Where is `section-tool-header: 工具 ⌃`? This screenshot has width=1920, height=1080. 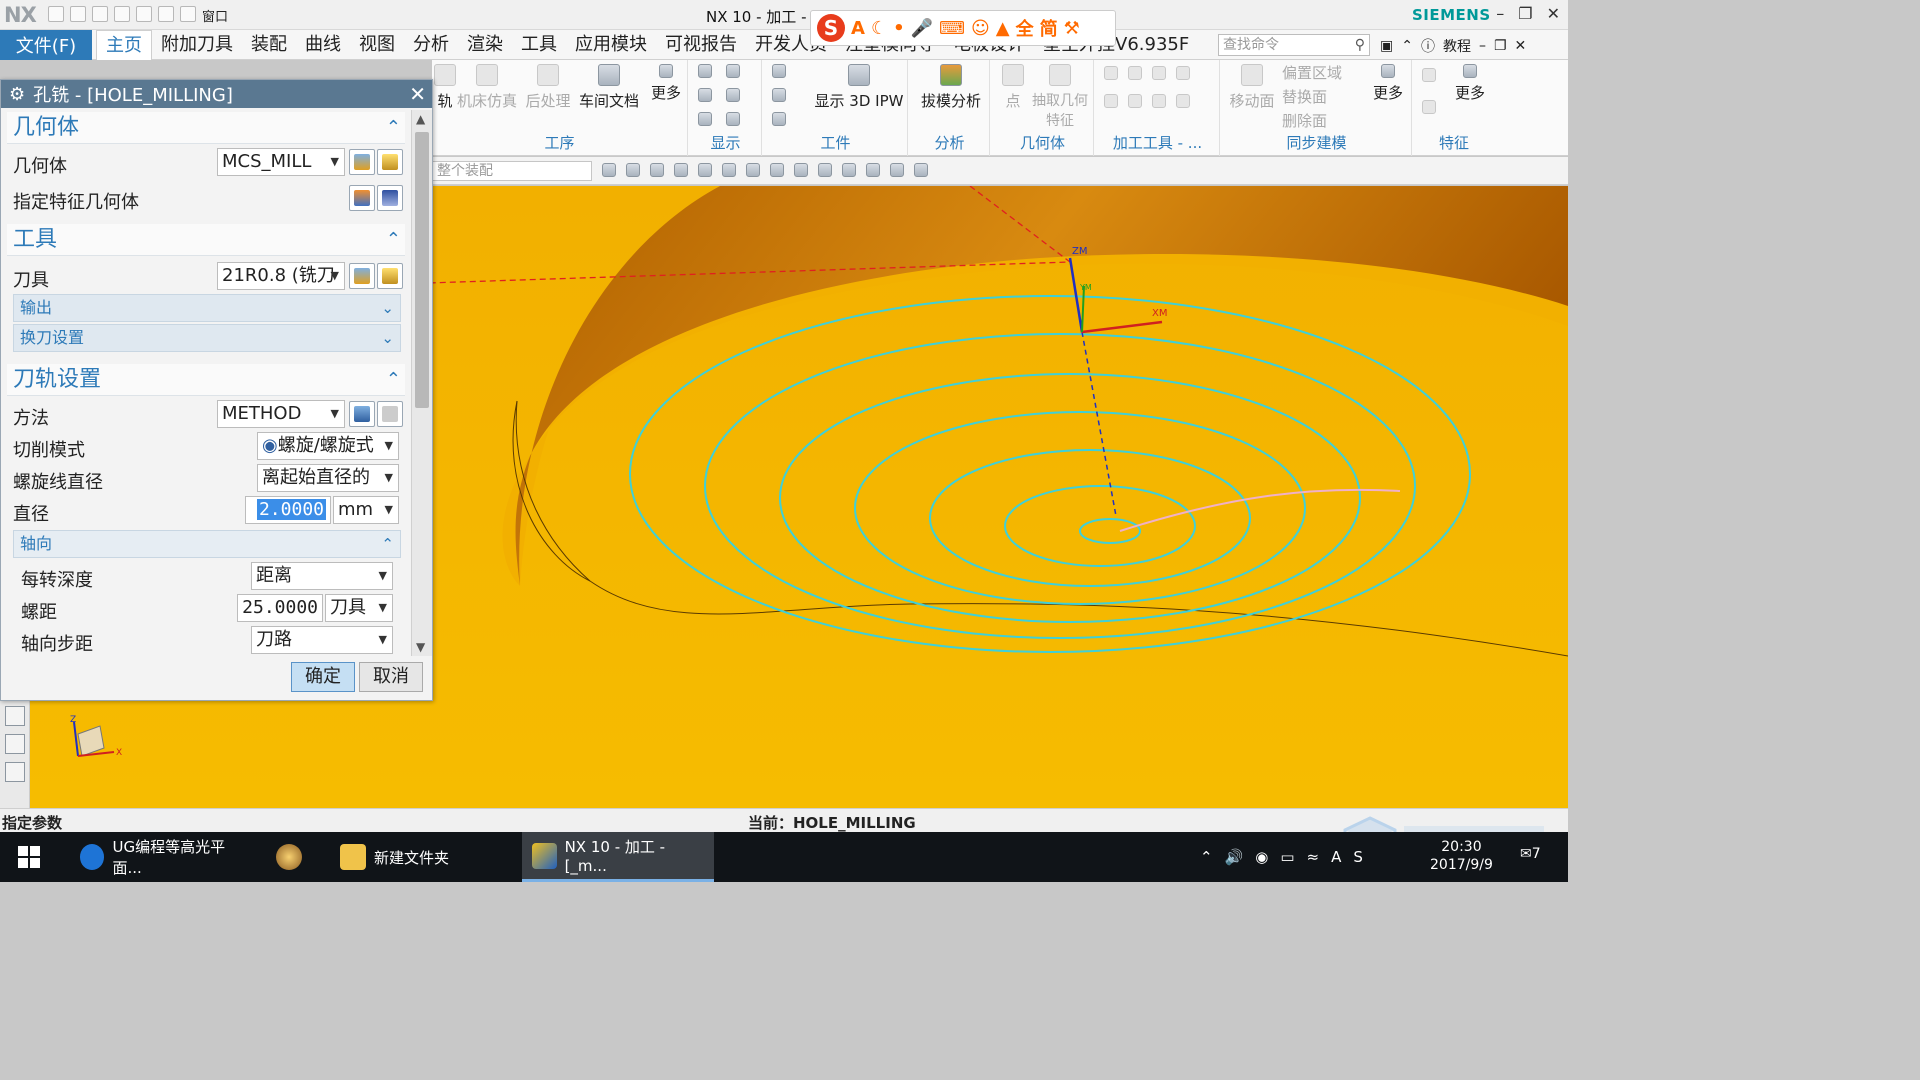
section-tool-header: 工具 ⌃ is located at coordinates (206, 240).